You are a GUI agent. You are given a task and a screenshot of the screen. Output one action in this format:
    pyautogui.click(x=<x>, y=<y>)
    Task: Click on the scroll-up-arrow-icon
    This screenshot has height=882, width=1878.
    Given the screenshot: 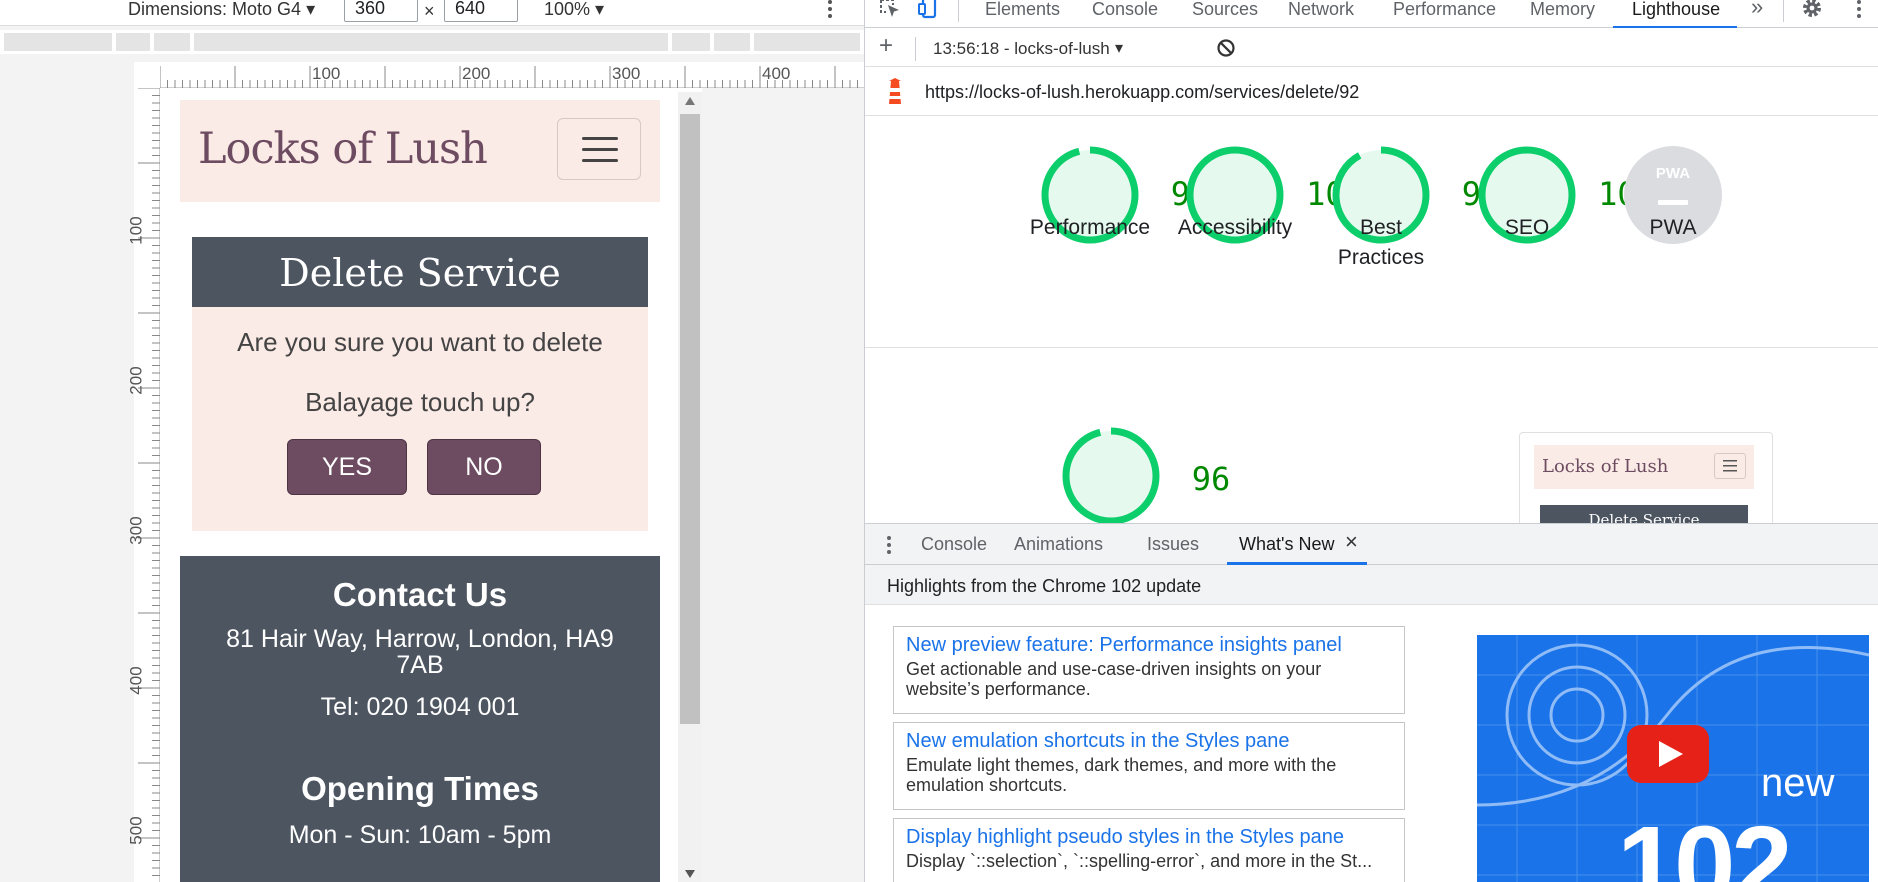 What is the action you would take?
    pyautogui.click(x=690, y=101)
    